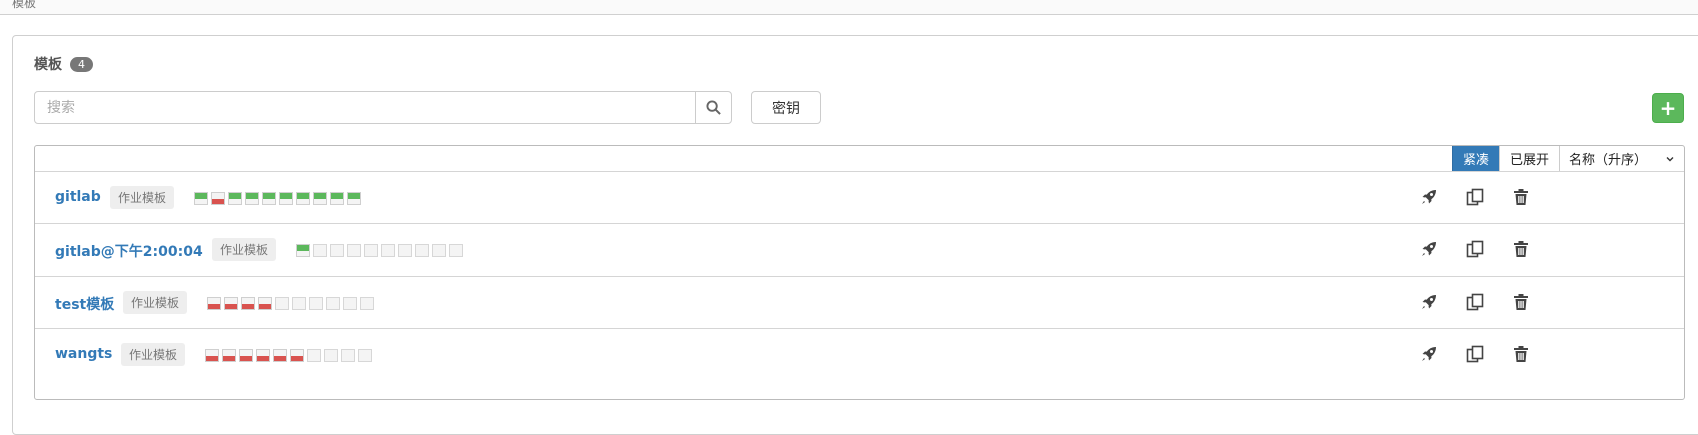 The width and height of the screenshot is (1698, 435). I want to click on chevron-down-icon, so click(1670, 158).